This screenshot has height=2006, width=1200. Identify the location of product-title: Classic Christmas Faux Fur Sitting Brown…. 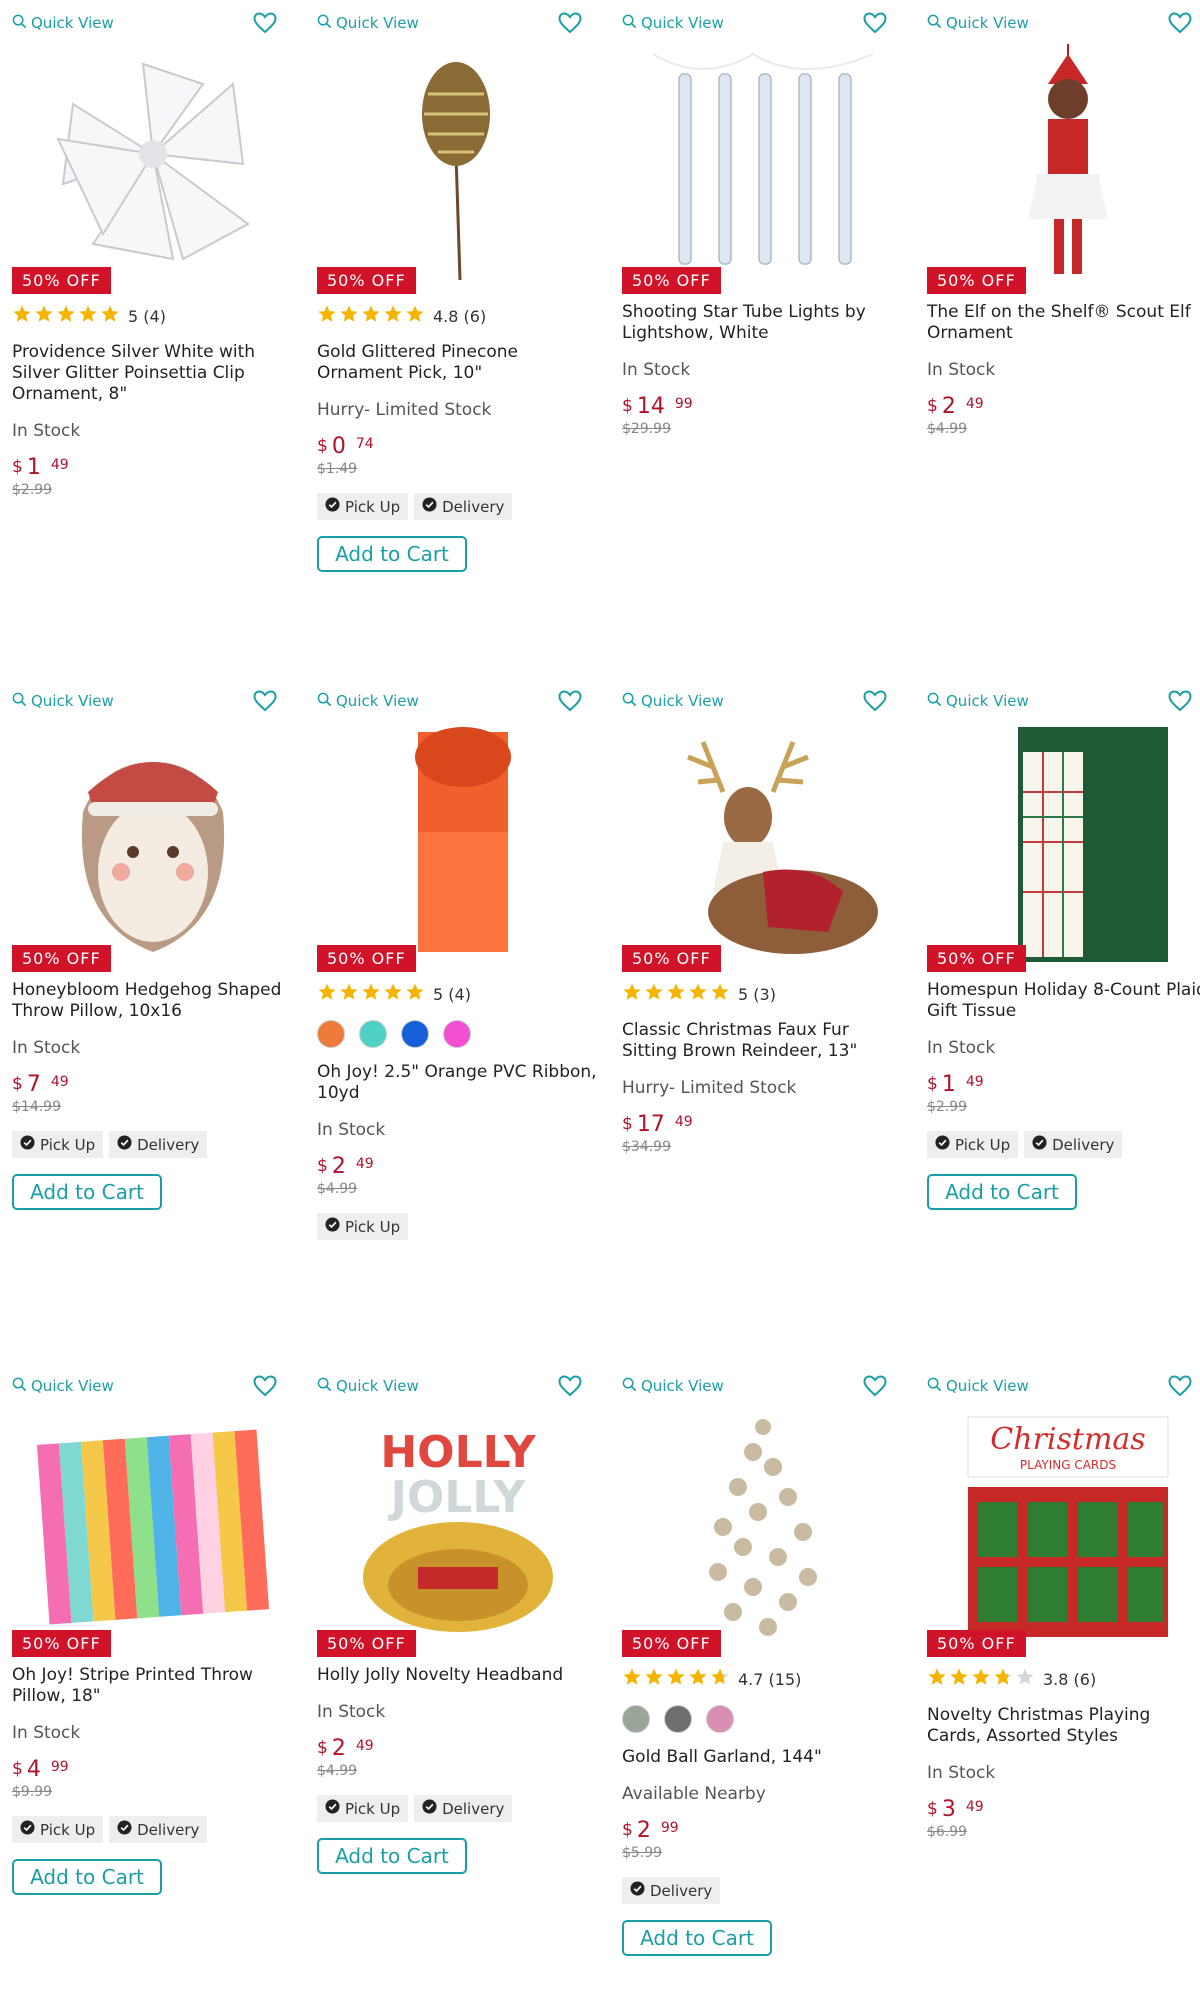
(762, 1041).